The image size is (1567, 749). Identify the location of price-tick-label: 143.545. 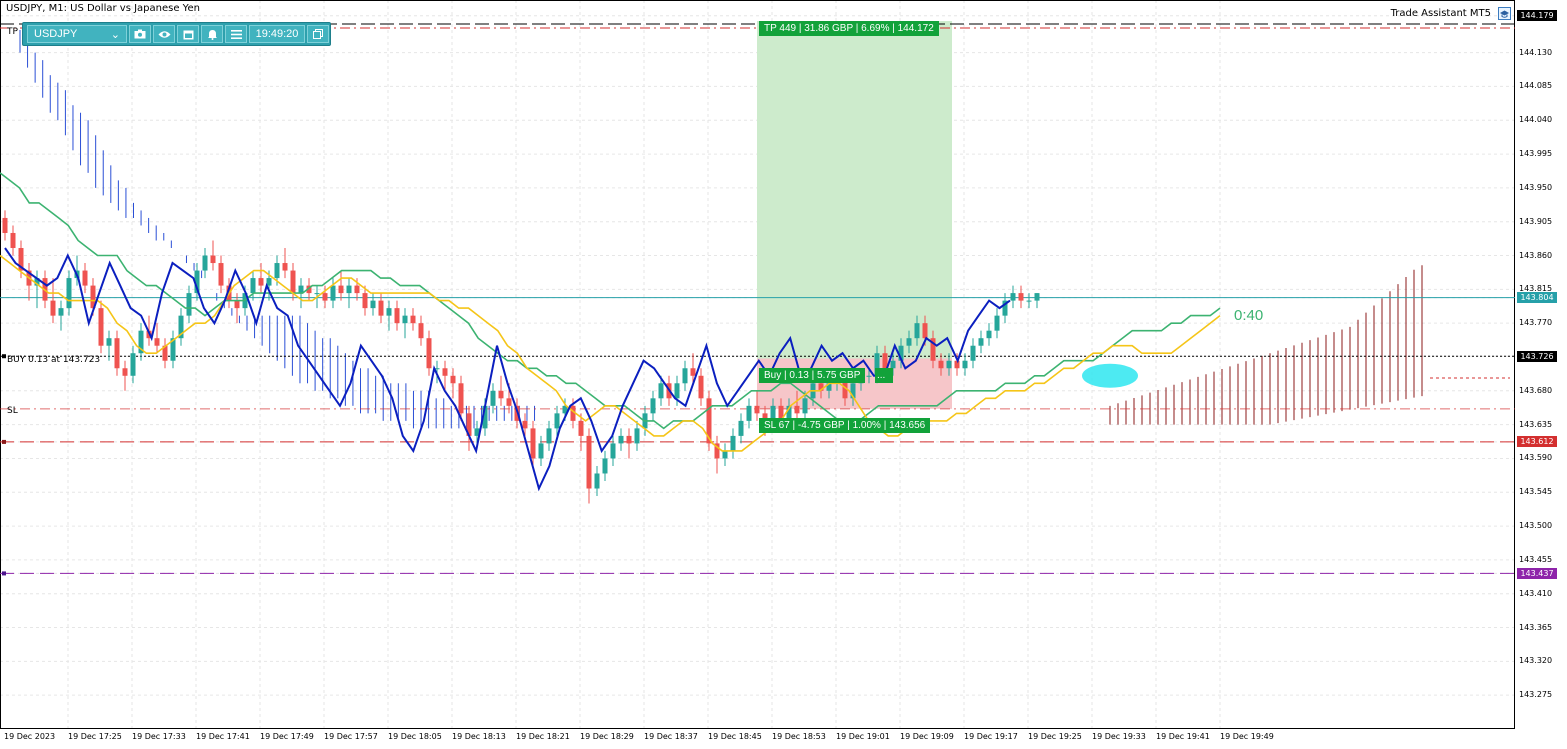
(1536, 492).